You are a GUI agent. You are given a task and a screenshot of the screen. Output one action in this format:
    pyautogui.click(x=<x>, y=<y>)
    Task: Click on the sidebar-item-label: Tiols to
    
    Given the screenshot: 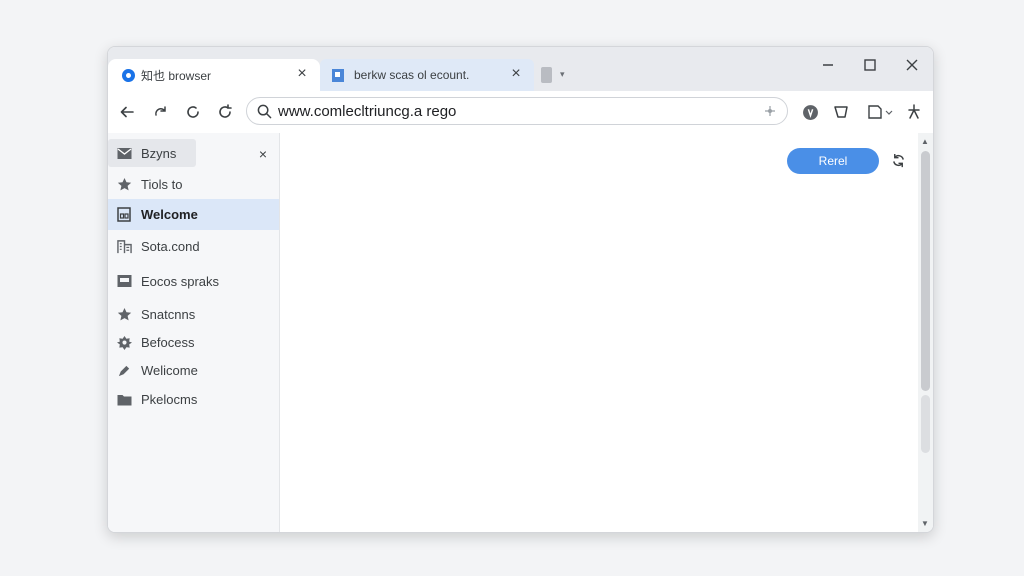 What is the action you would take?
    pyautogui.click(x=162, y=184)
    